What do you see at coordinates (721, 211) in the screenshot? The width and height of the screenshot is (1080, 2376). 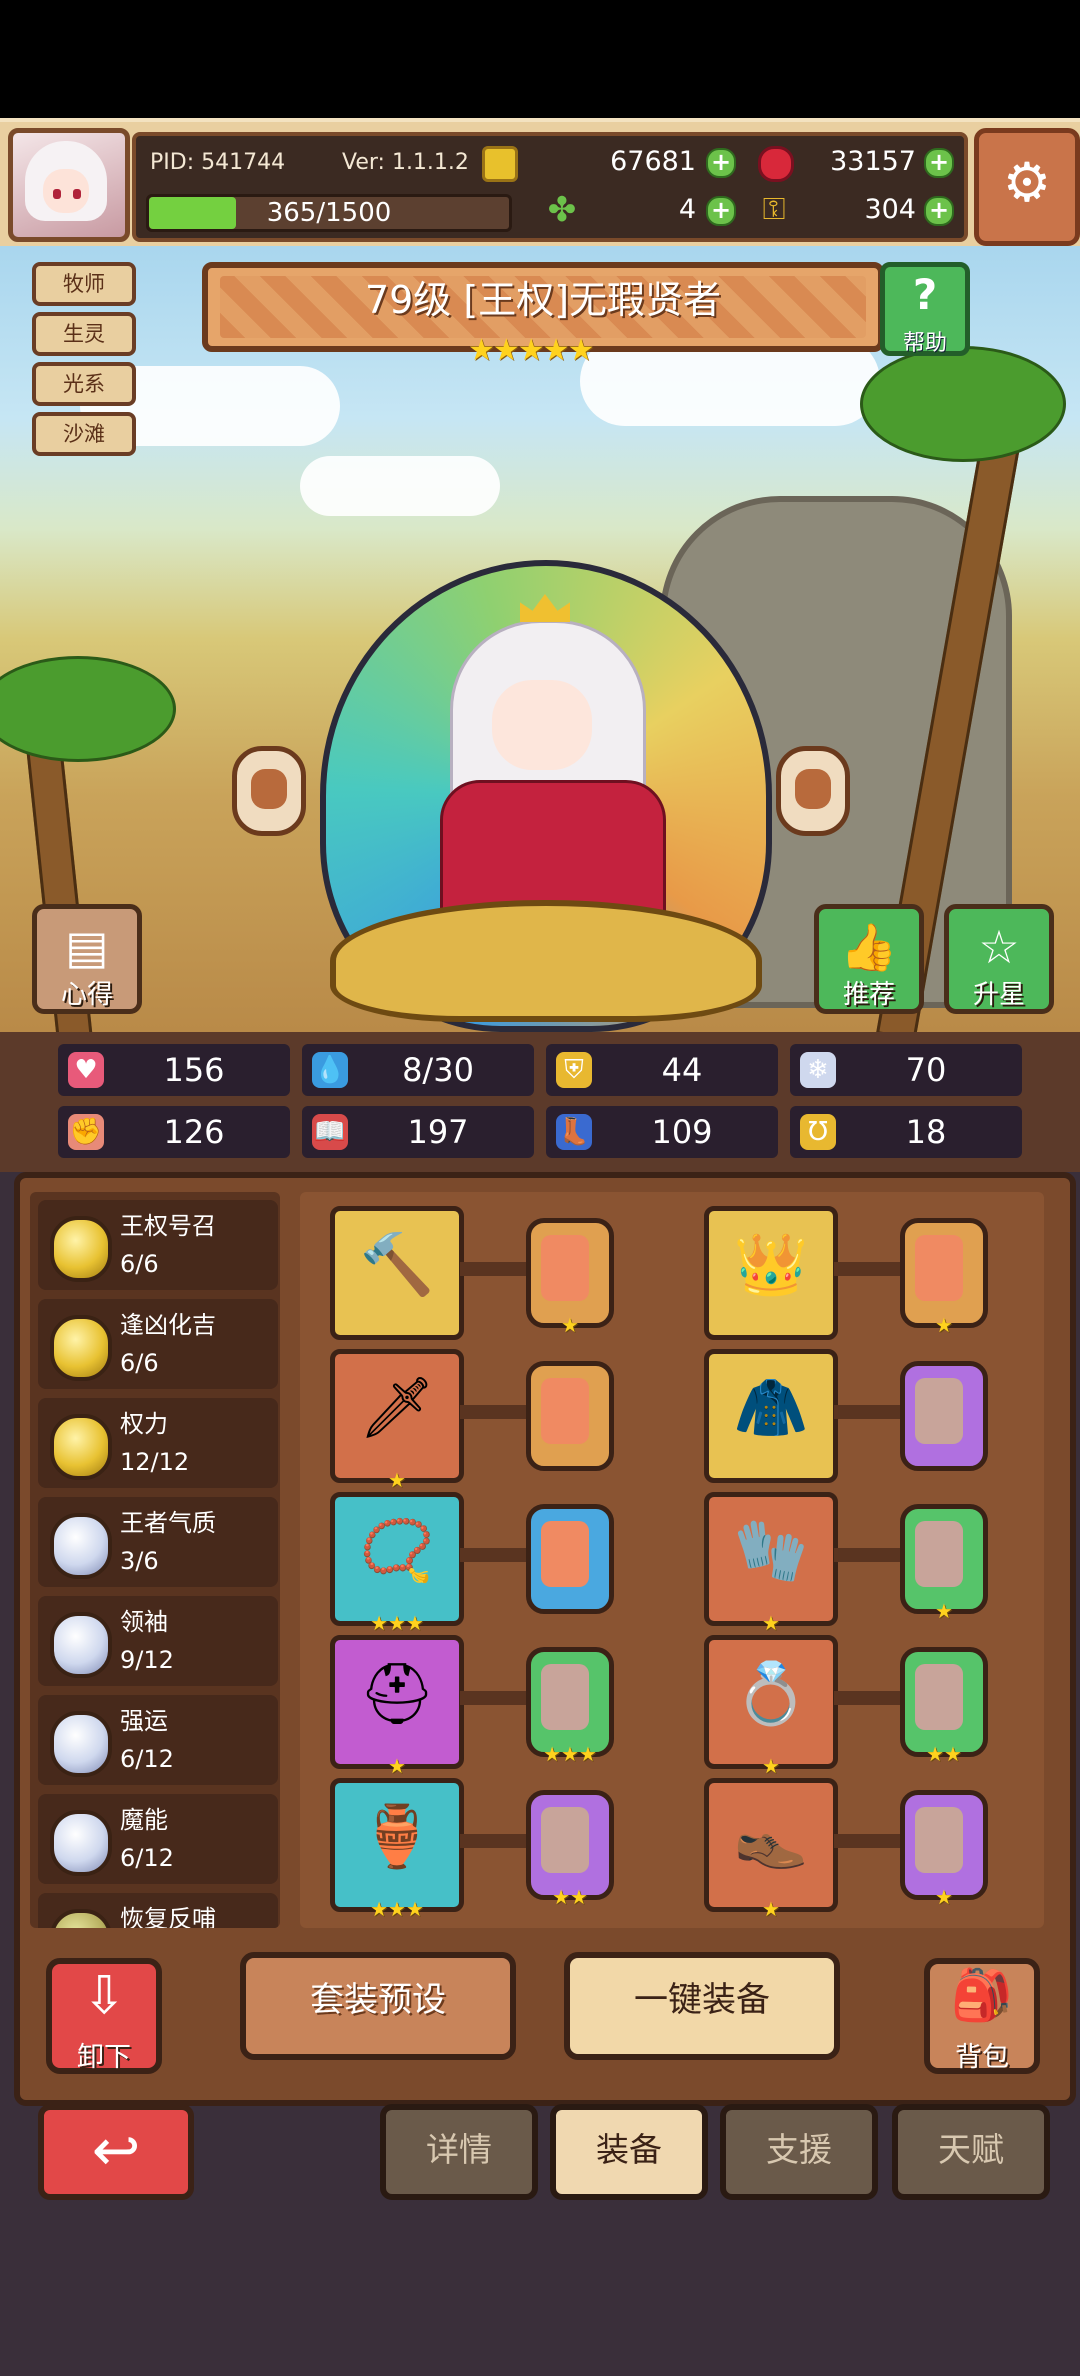 I see `add-clover-button: +` at bounding box center [721, 211].